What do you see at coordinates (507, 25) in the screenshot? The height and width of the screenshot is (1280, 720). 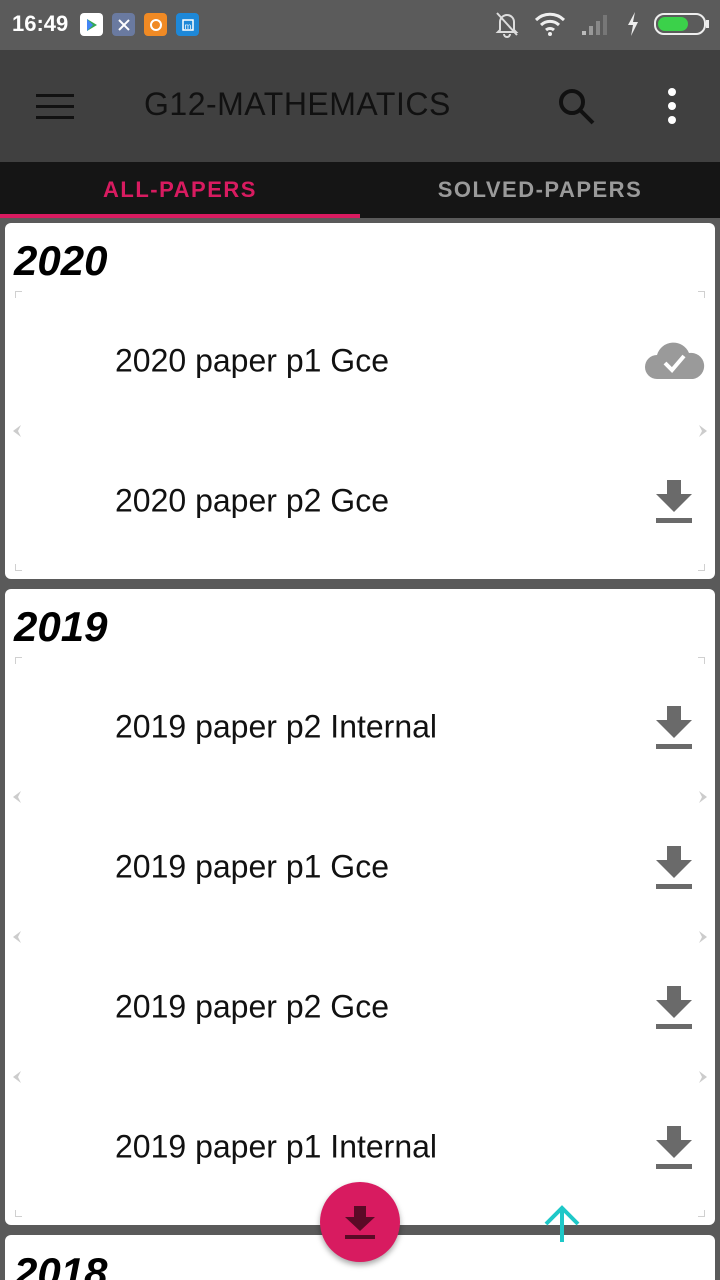 I see `bell-muted-icon` at bounding box center [507, 25].